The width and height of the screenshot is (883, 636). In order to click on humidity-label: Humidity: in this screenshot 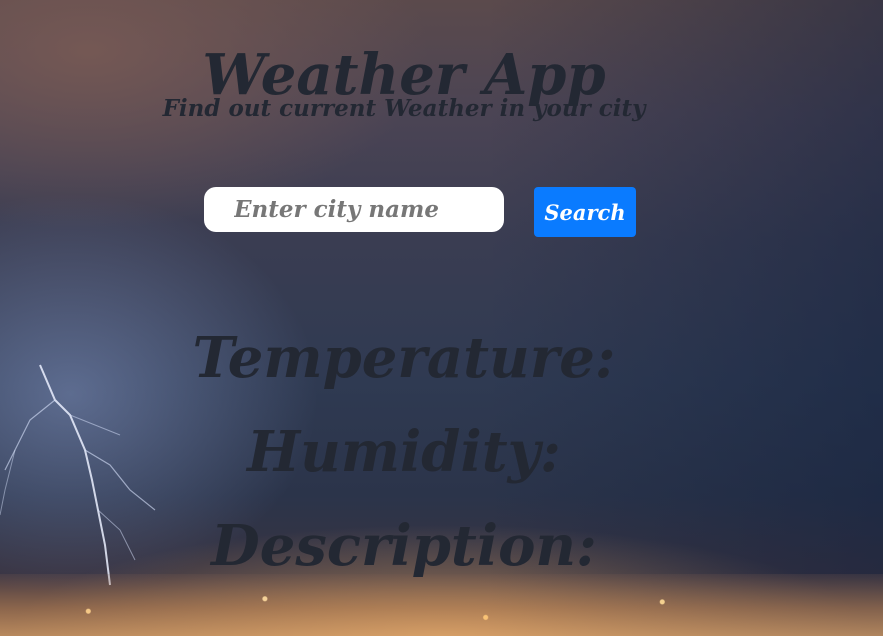, I will do `click(404, 452)`.